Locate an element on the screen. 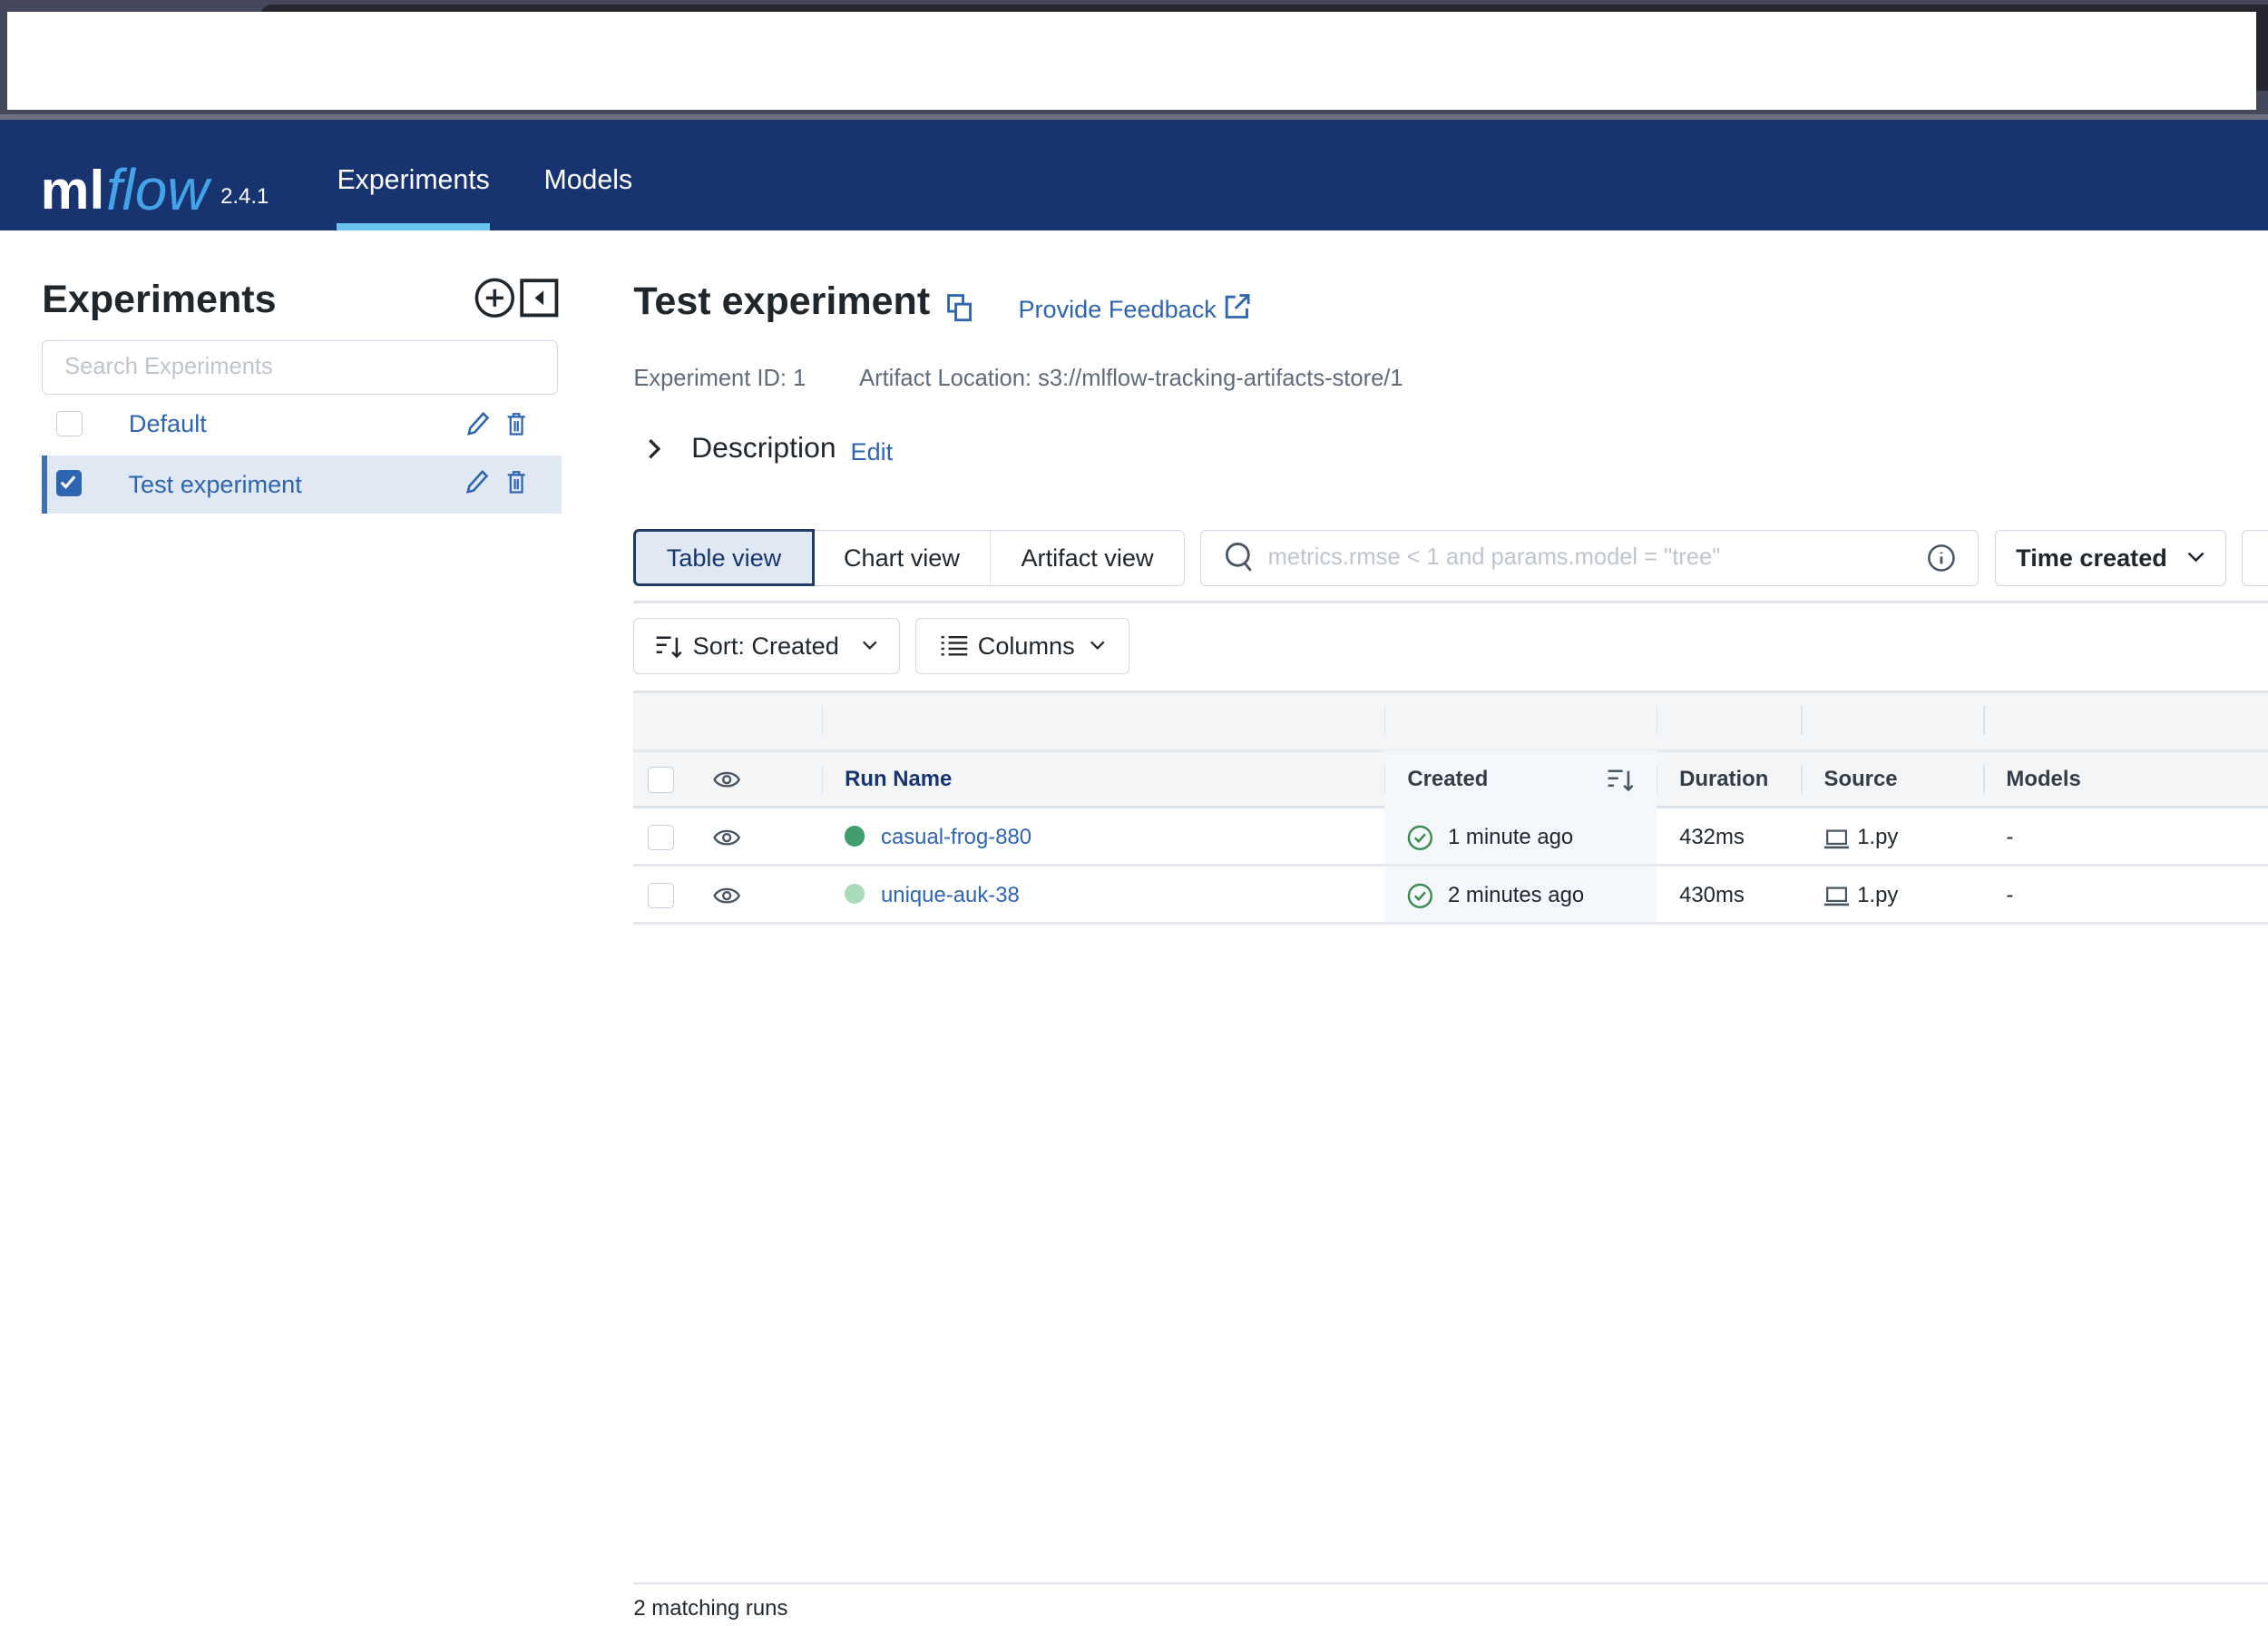 This screenshot has width=2268, height=1626. browser-chrome is located at coordinates (1134, 60).